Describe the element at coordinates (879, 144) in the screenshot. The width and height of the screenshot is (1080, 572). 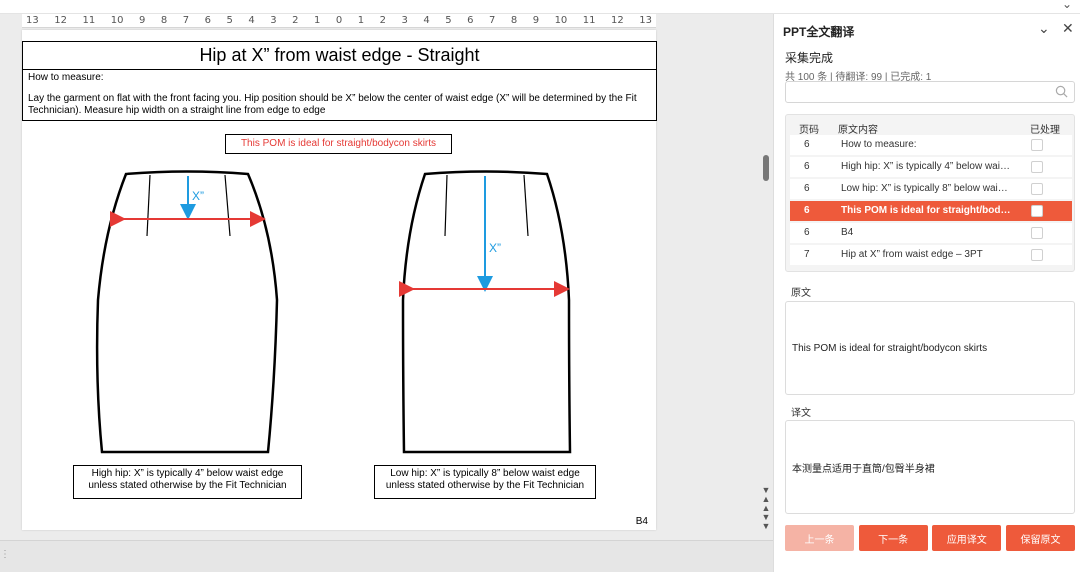
I see `row-text: How to measure:` at that location.